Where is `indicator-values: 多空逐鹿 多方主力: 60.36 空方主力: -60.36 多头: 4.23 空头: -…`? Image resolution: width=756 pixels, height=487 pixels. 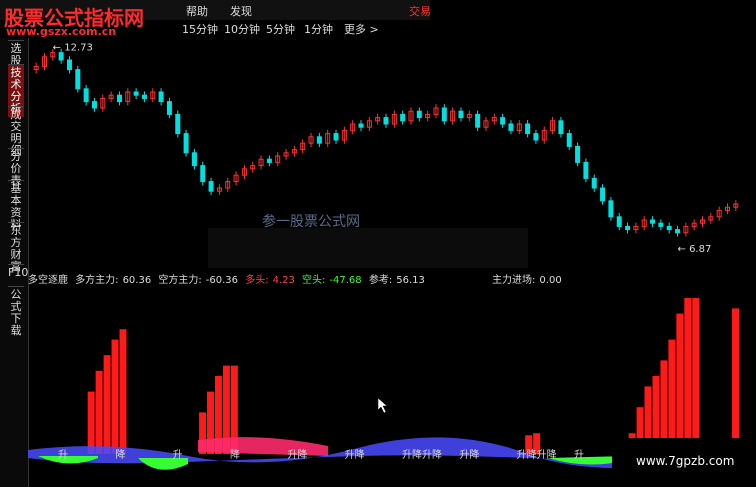
indicator-values: 多空逐鹿 多方主力: 60.36 空方主力: -60.36 多头: 4.23 空头: -… is located at coordinates (392, 278).